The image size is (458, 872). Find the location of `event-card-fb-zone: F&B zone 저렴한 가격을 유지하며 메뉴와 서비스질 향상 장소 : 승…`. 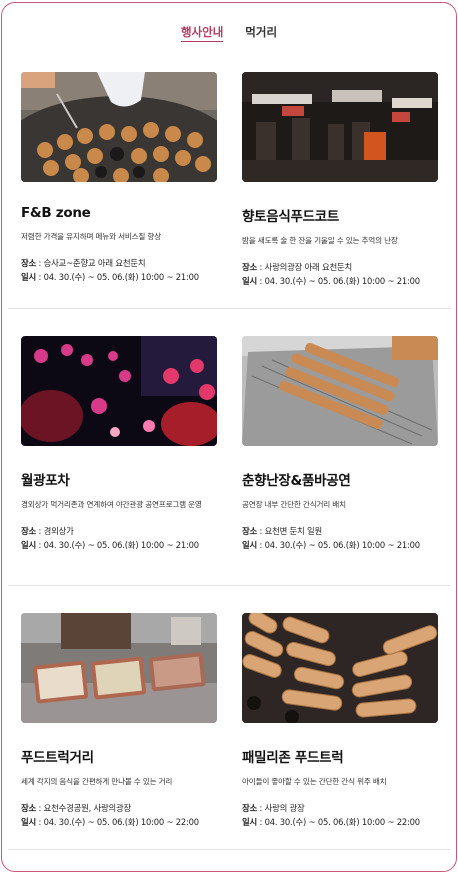

event-card-fb-zone: F&B zone 저렴한 가격을 유지하며 메뉴와 서비스질 향상 장소 : 승… is located at coordinates (119, 178).